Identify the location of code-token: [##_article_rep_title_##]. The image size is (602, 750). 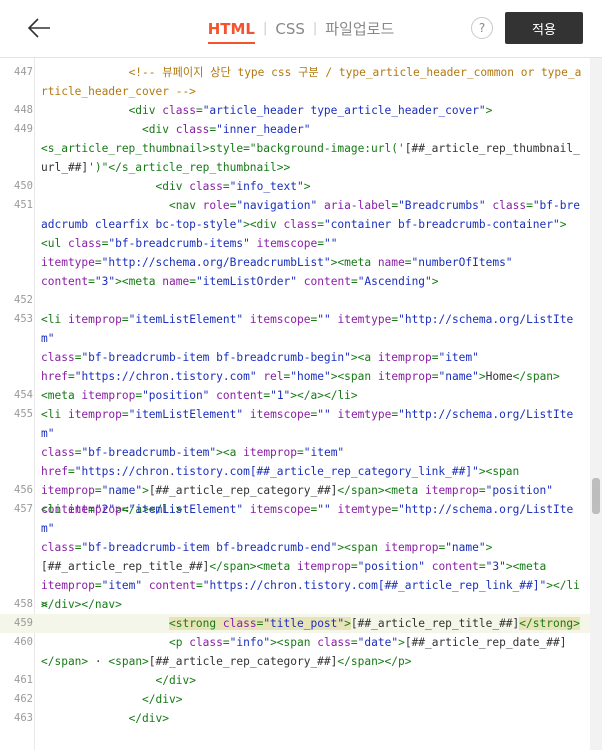
(435, 623).